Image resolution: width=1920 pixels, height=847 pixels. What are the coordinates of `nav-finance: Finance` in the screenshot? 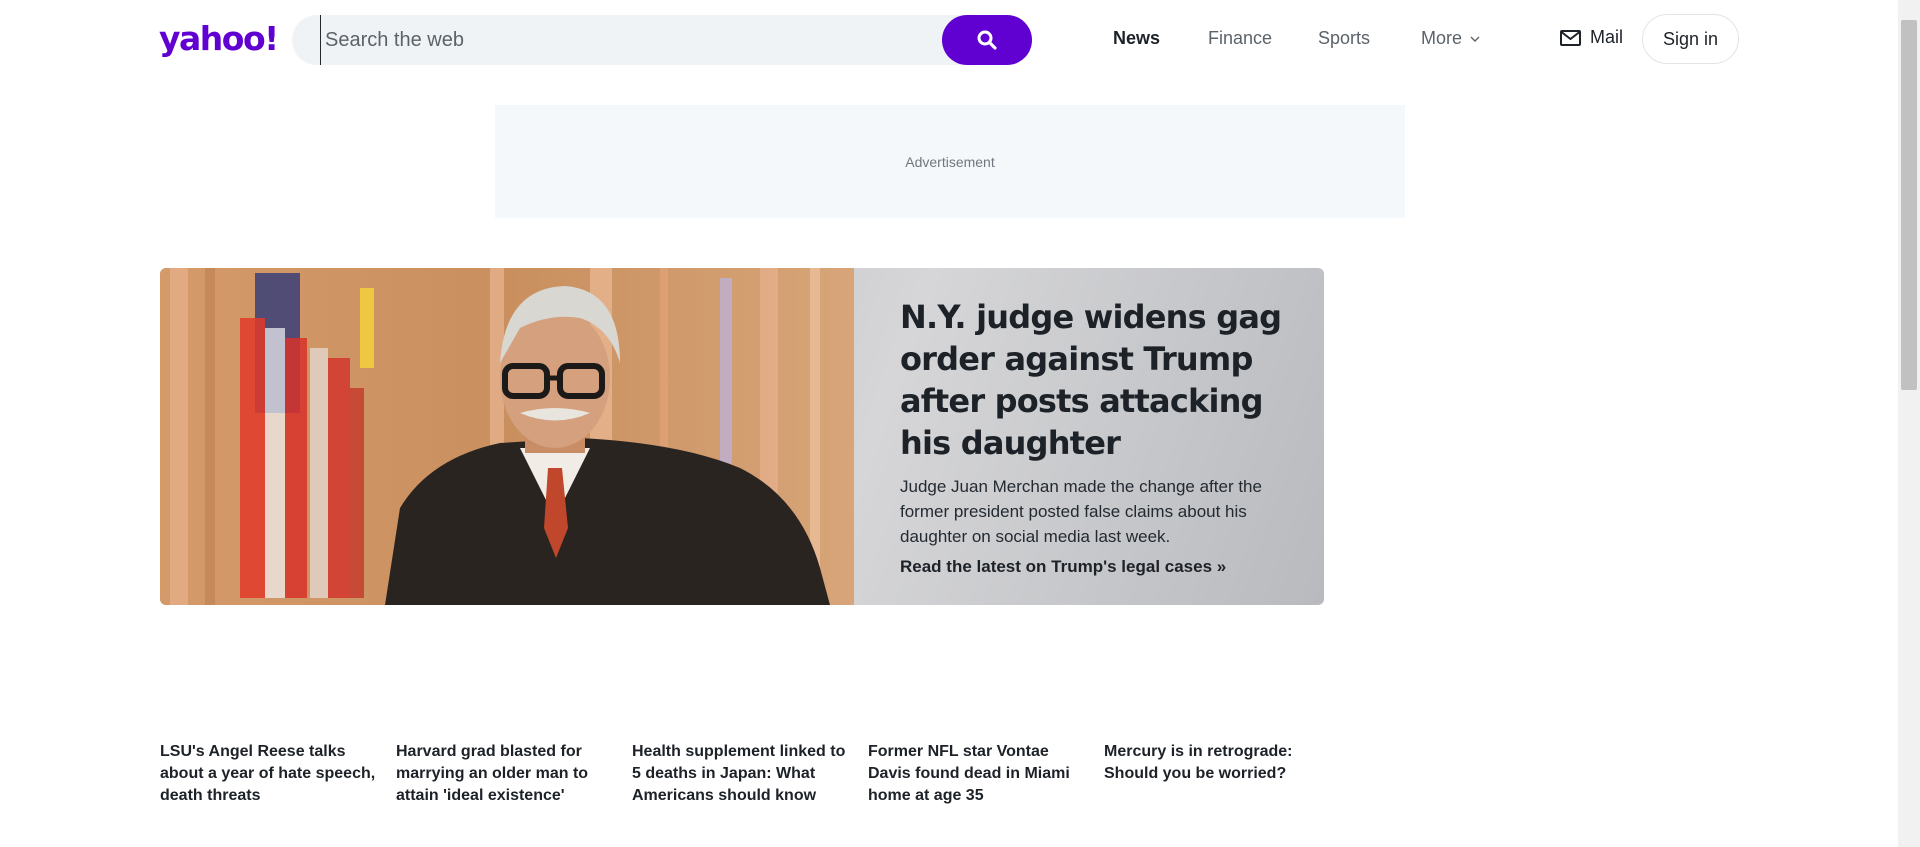 It's located at (1240, 38).